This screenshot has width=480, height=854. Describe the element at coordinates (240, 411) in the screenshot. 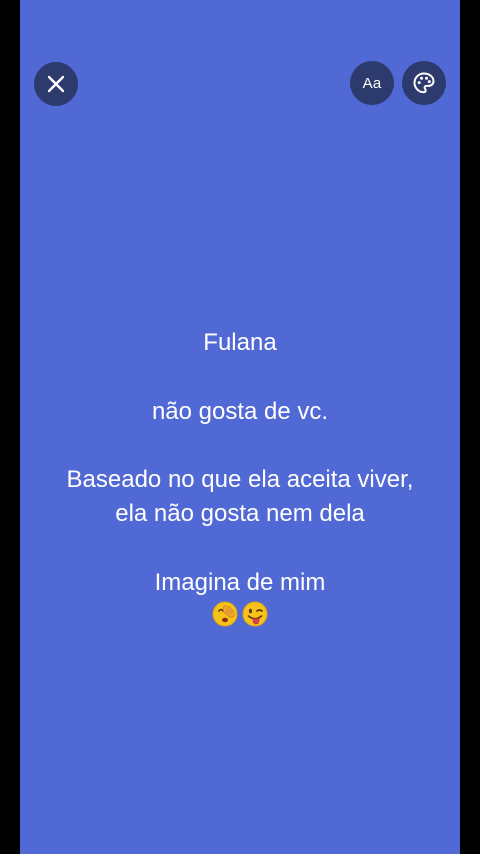

I see `post-text-line: não gosta de vc.` at that location.